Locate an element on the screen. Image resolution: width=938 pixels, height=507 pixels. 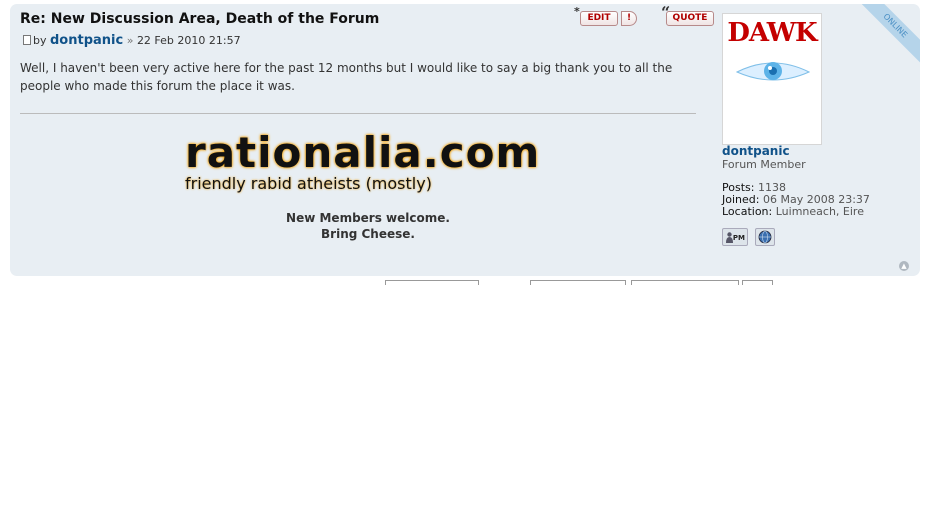
pm-label: PM is located at coordinates (738, 238).